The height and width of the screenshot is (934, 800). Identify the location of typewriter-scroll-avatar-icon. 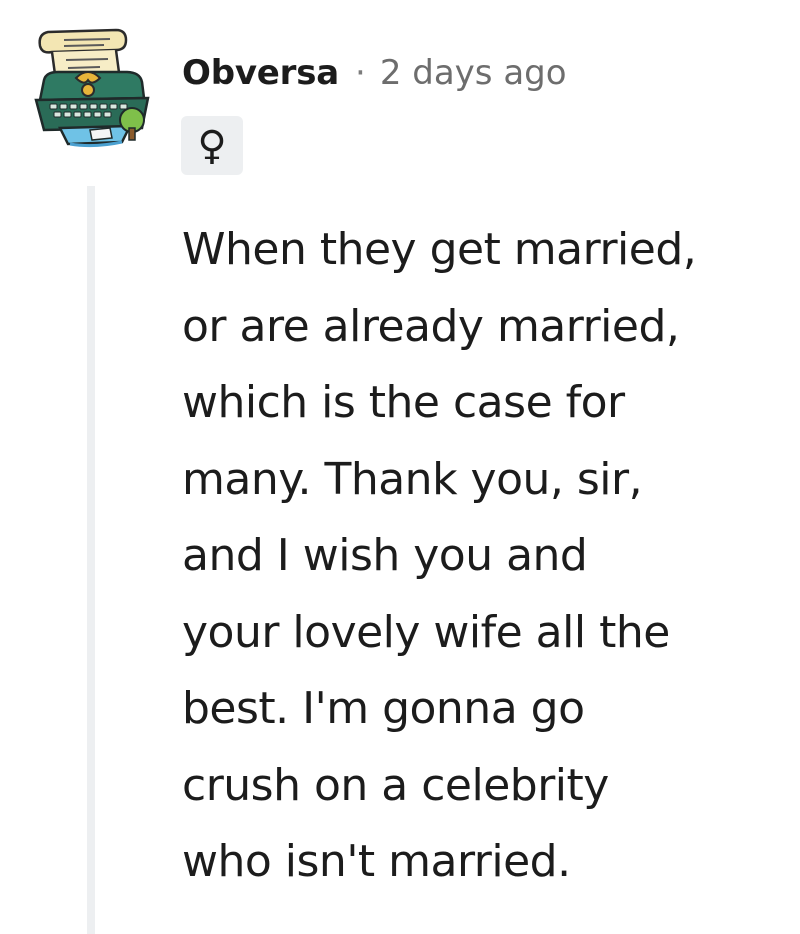
(92, 88).